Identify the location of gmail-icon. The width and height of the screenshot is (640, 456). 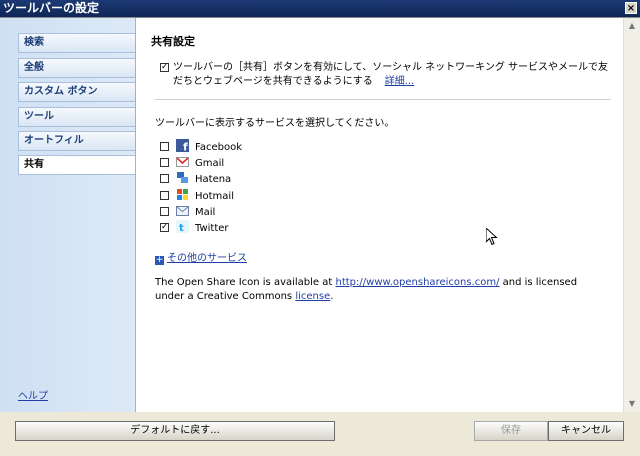
(182, 162).